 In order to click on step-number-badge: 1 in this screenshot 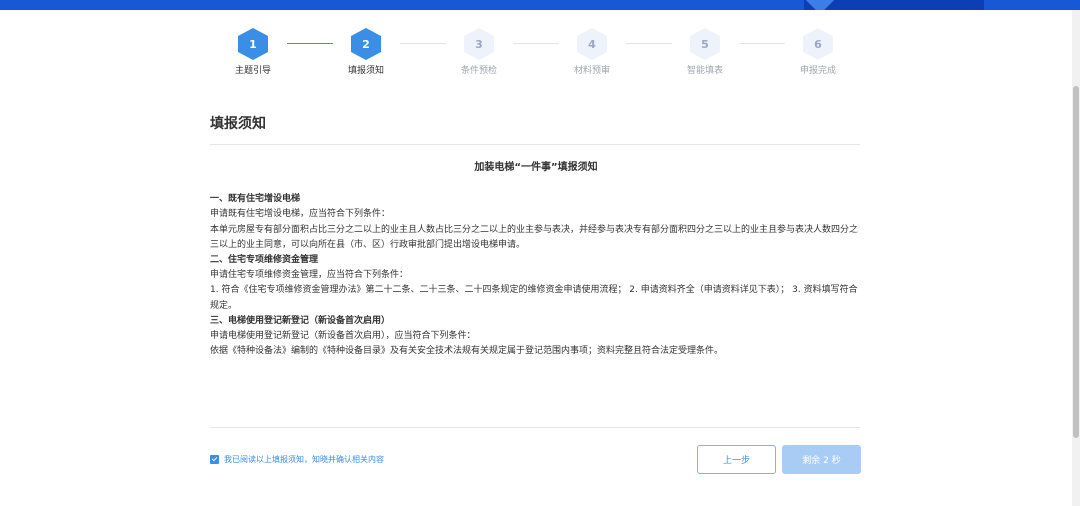, I will do `click(253, 44)`.